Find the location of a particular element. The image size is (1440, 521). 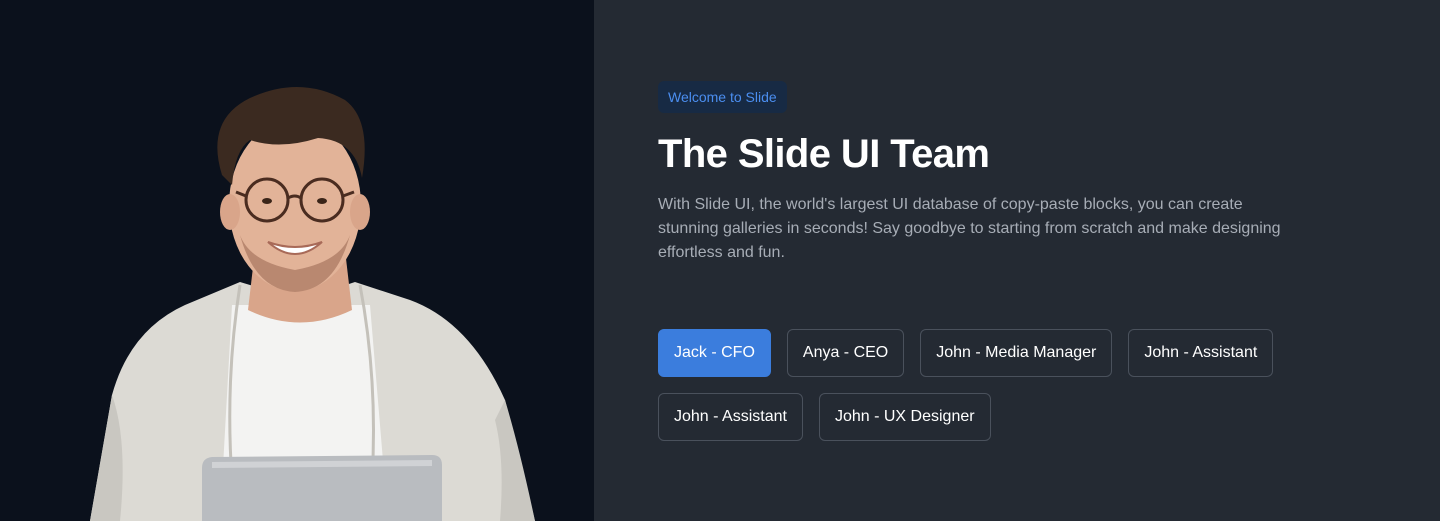

member-button-anya-ceo: Anya - CEO is located at coordinates (845, 353).